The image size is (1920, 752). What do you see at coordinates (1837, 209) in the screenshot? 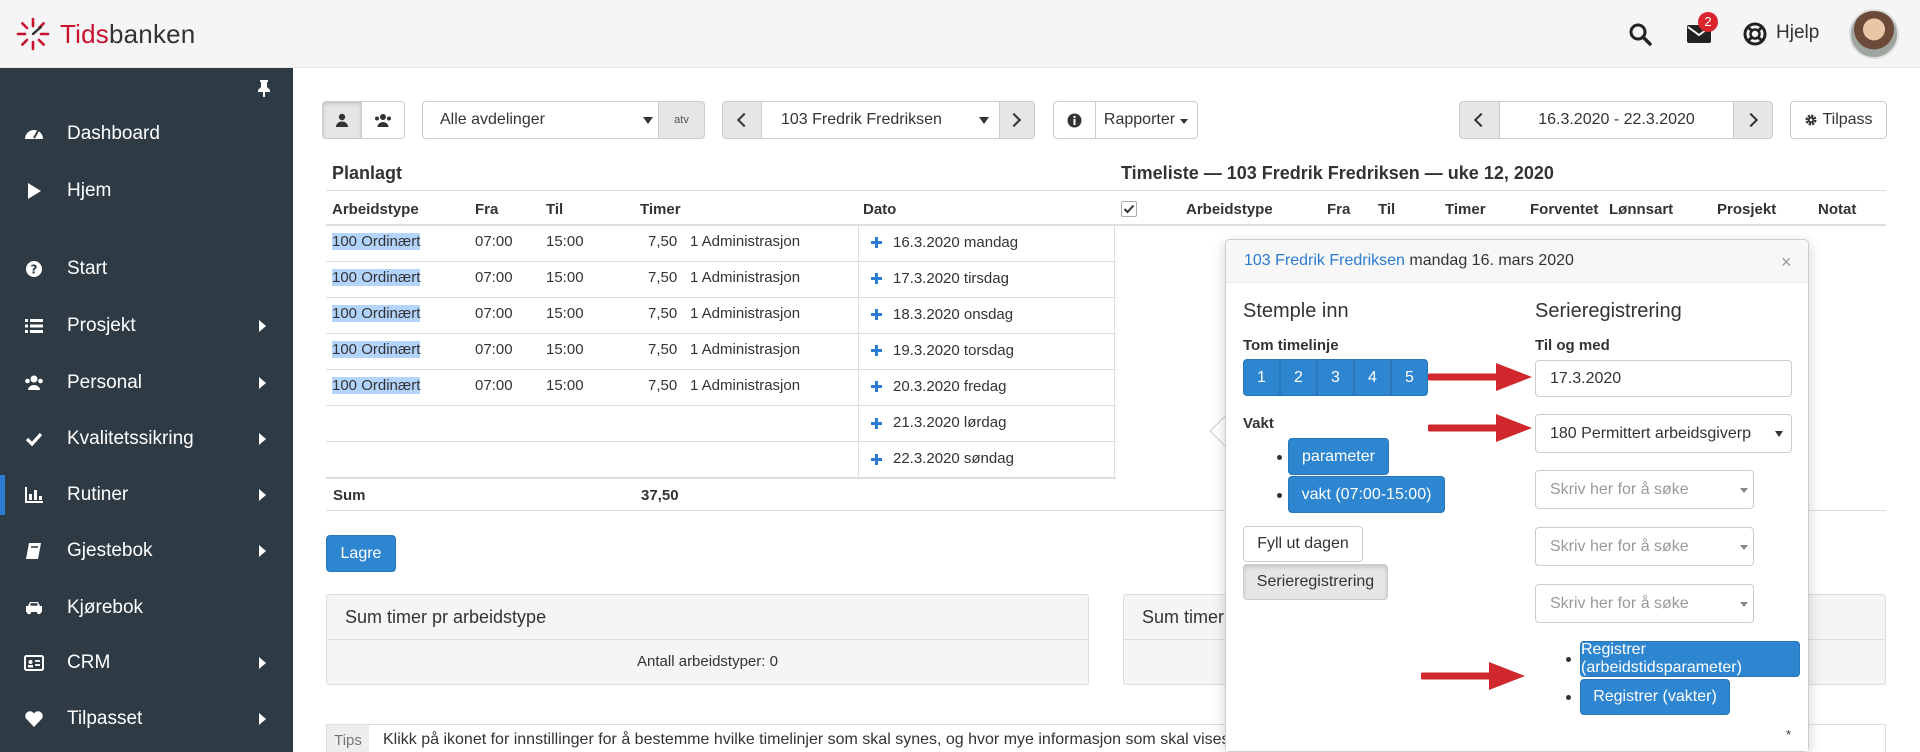
I see `column-header-note: Notat` at bounding box center [1837, 209].